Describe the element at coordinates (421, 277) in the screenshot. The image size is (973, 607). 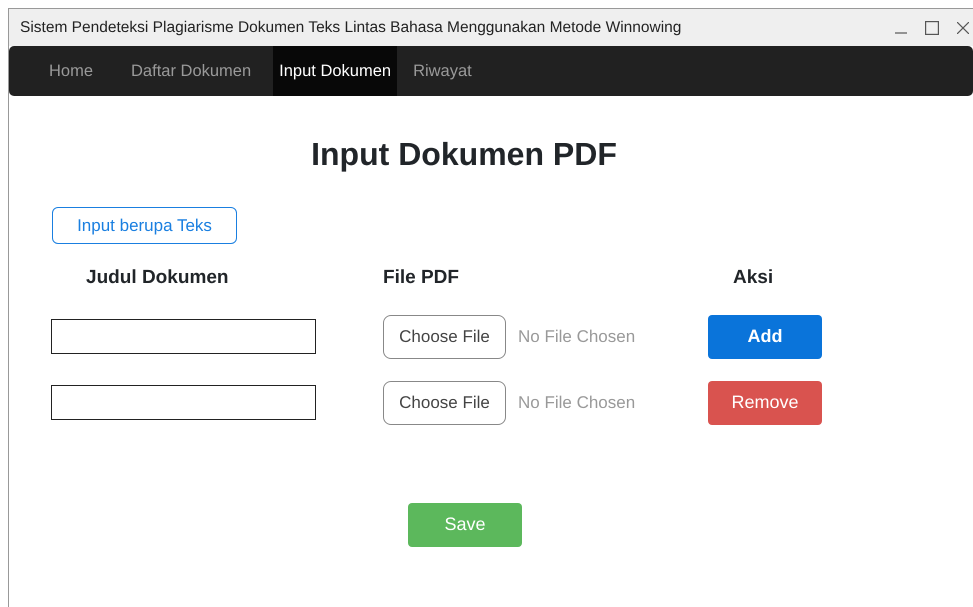
I see `column-header: File PDF` at that location.